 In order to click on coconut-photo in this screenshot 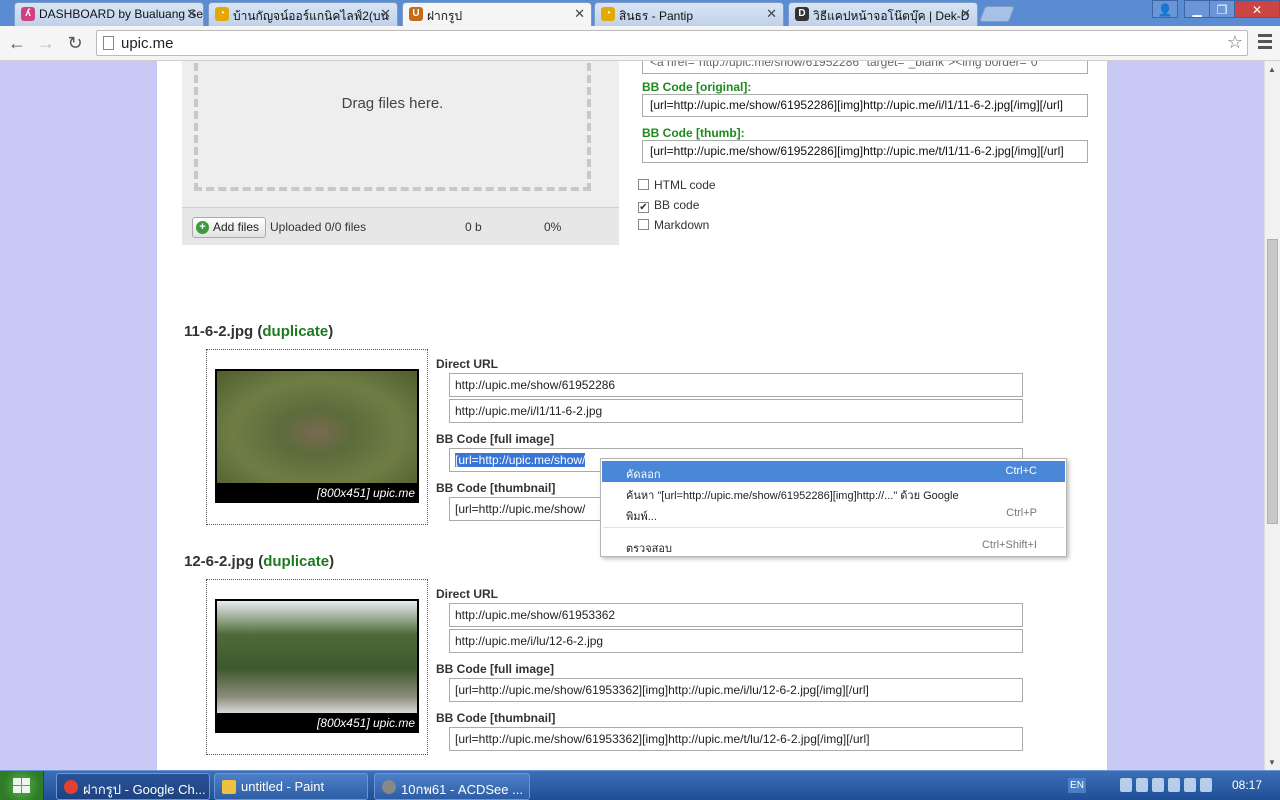, I will do `click(317, 427)`.